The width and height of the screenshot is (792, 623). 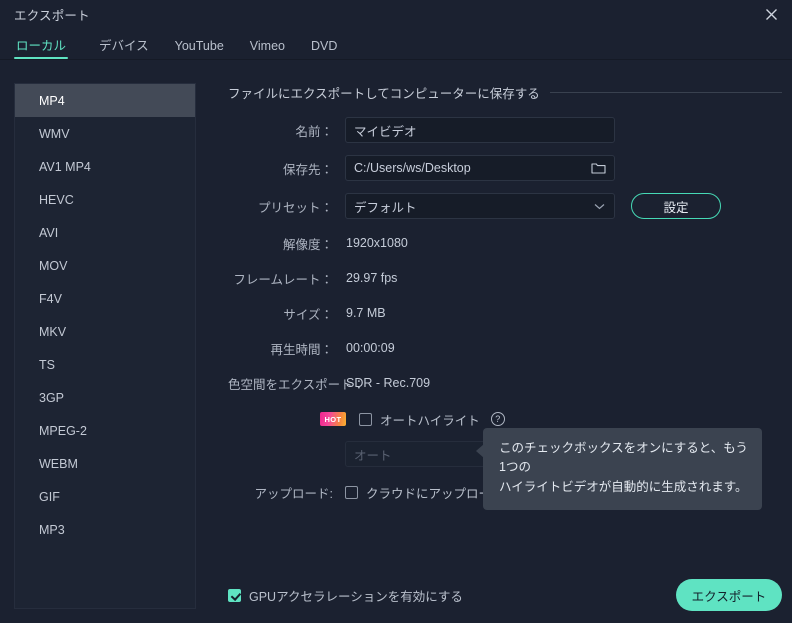 I want to click on duration-label: 再生時間：, so click(x=301, y=349).